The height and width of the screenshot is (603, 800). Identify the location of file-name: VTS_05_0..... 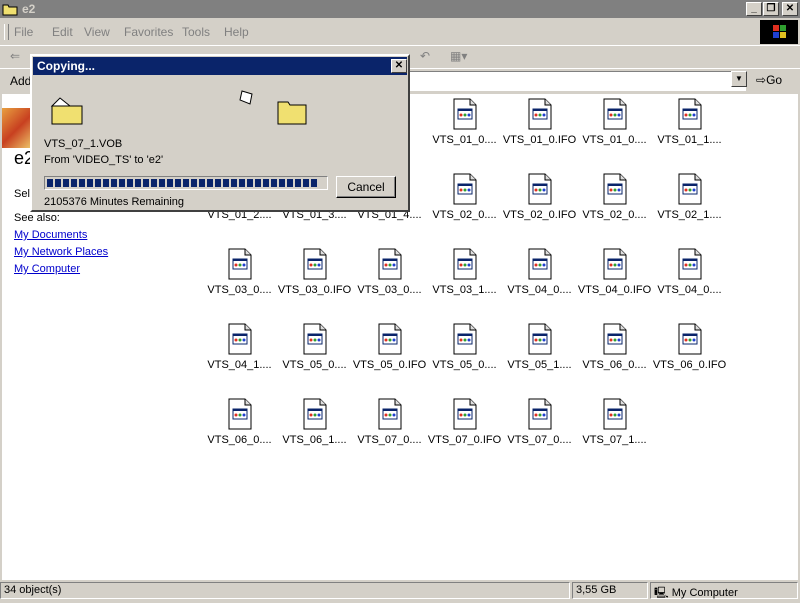
(464, 365).